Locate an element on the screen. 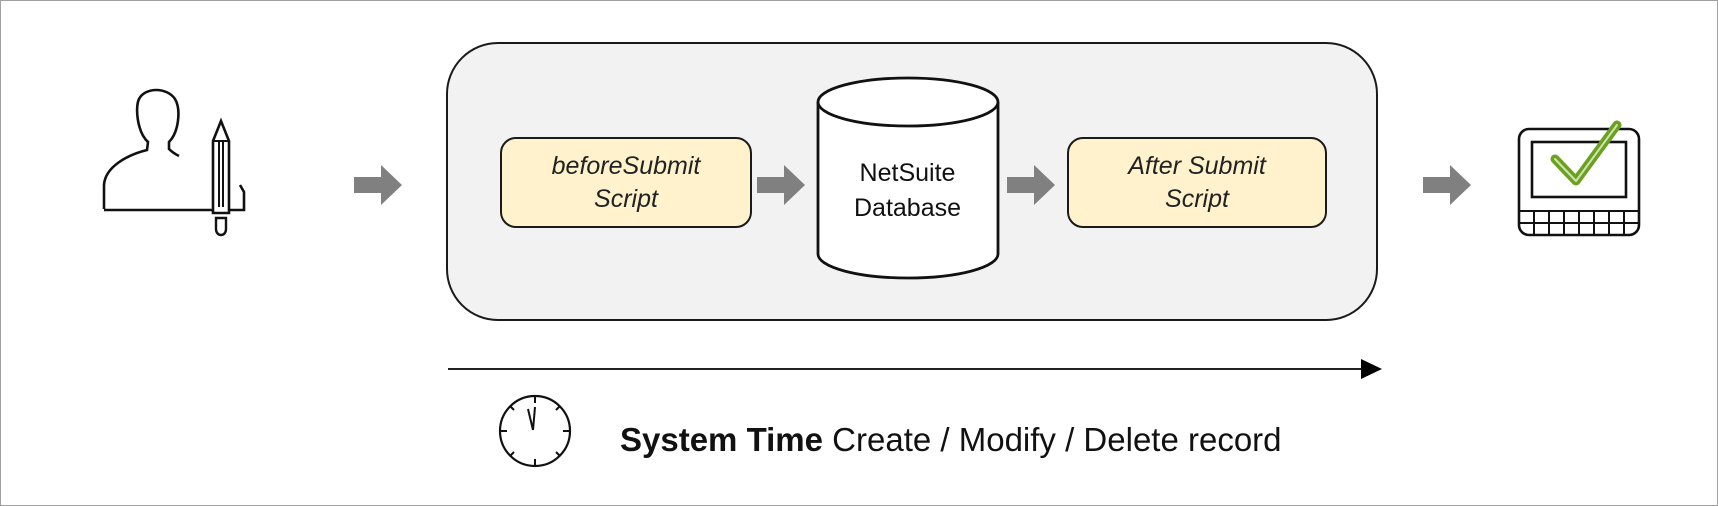  timeline-arrow is located at coordinates (915, 369).